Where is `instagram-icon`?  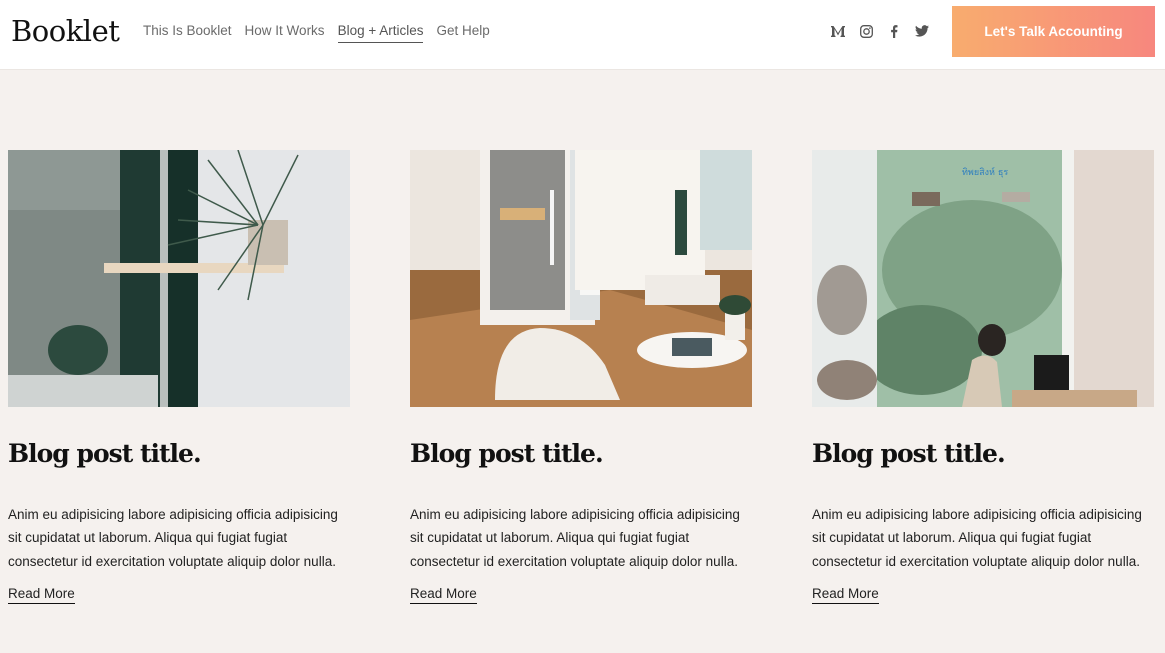 instagram-icon is located at coordinates (866, 31).